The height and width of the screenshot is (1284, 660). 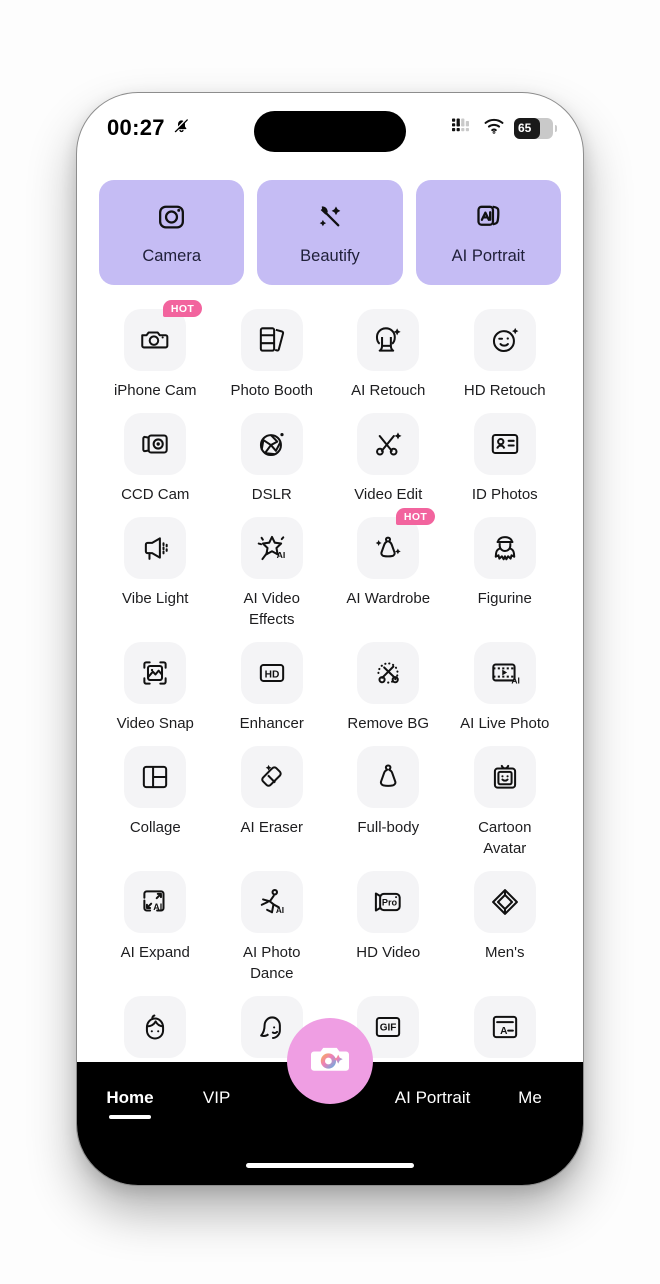 I want to click on tool-video-edit: Video Edit, so click(x=388, y=455).